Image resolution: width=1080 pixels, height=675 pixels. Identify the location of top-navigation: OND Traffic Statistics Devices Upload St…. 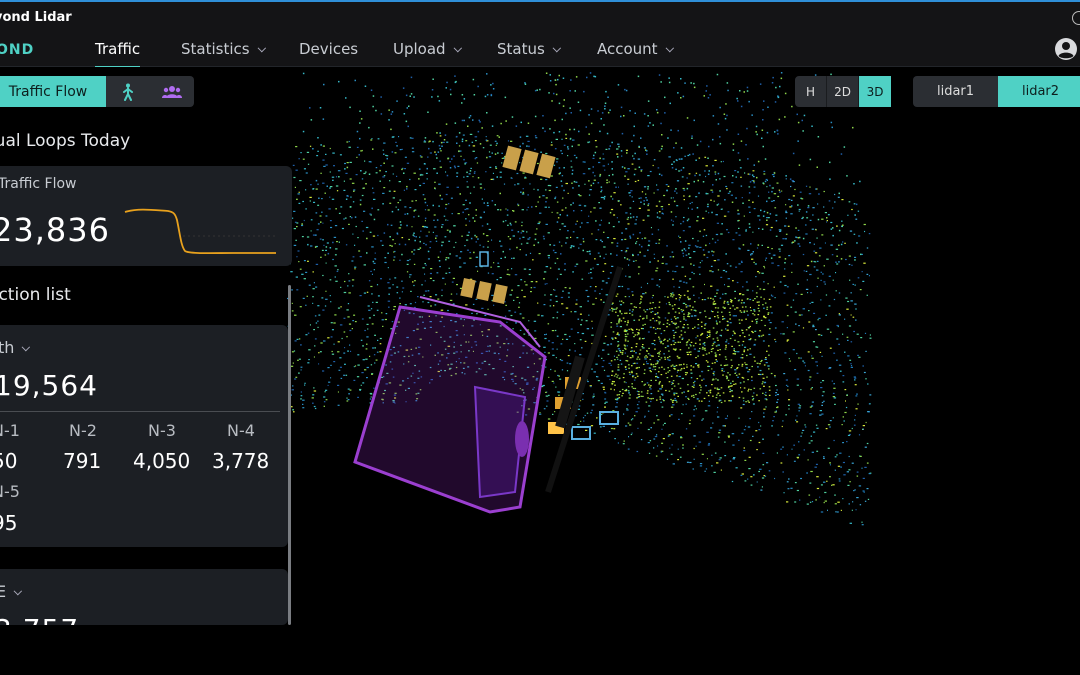
(540, 50).